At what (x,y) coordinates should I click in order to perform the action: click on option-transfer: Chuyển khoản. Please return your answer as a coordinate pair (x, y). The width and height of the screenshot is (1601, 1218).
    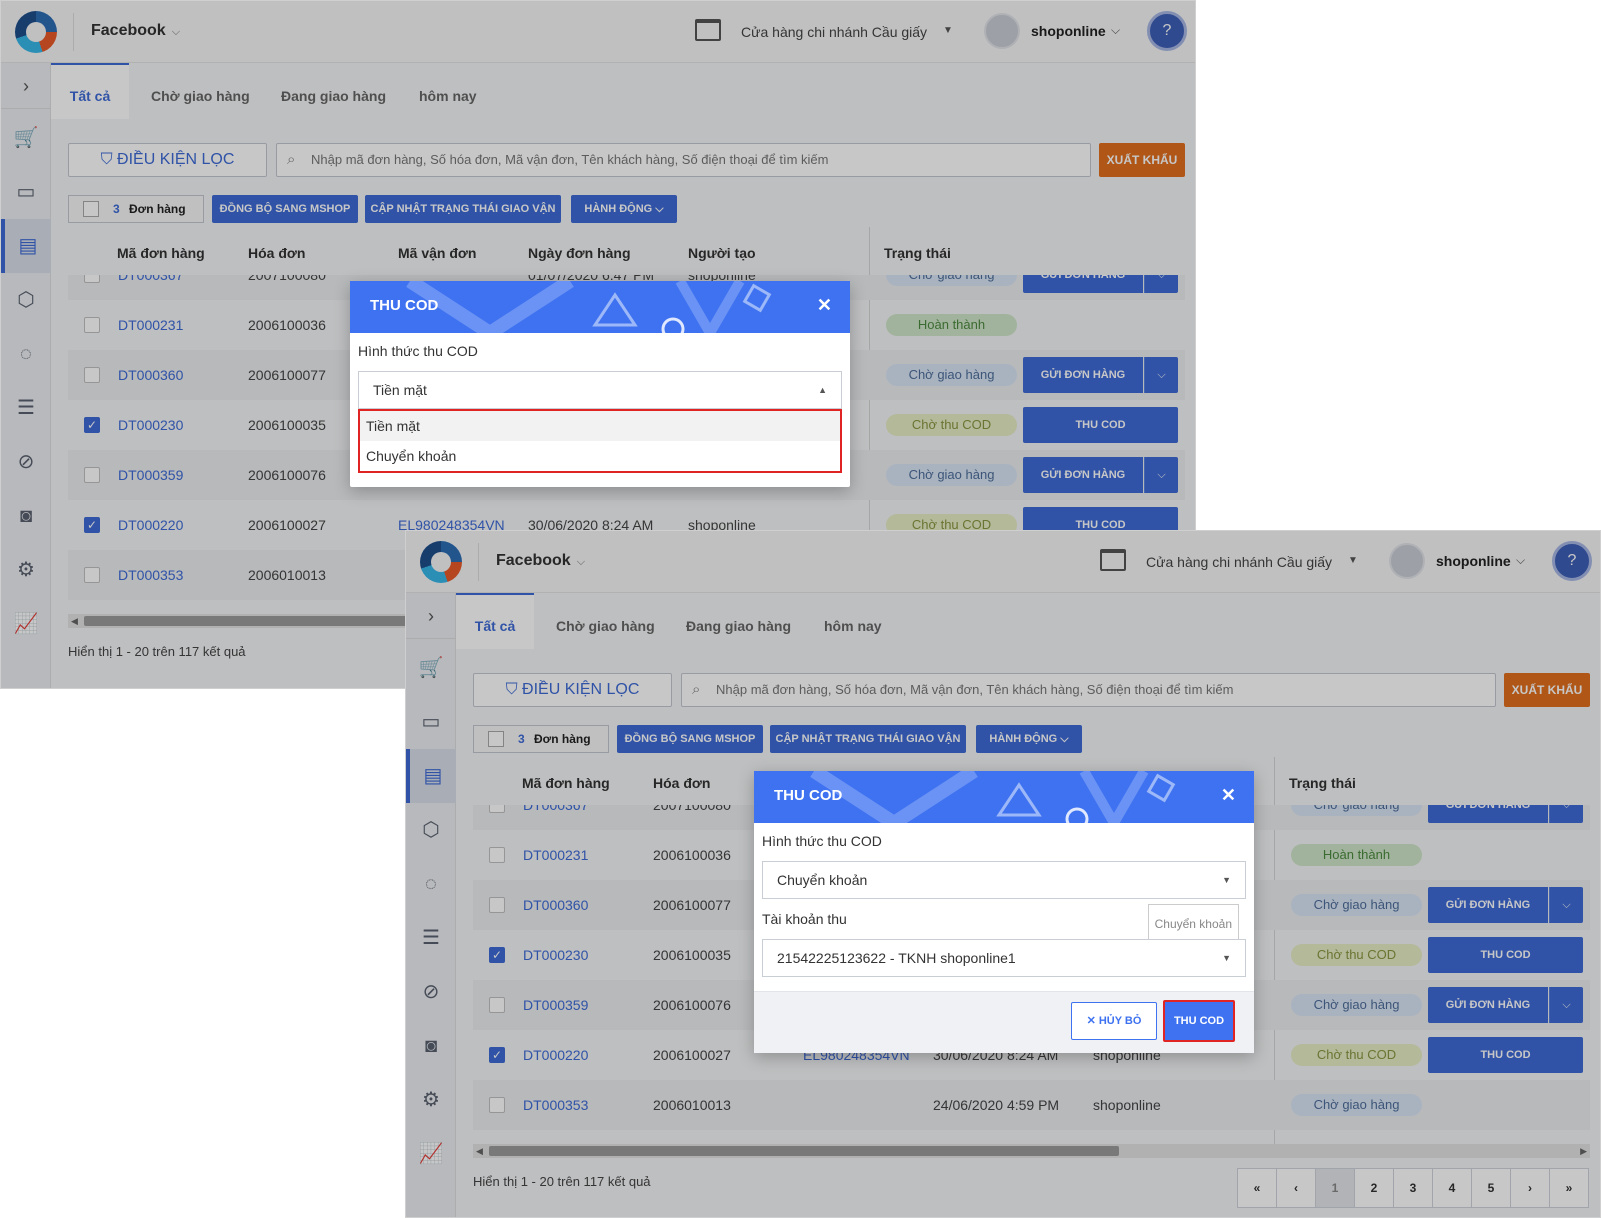
    Looking at the image, I should click on (600, 456).